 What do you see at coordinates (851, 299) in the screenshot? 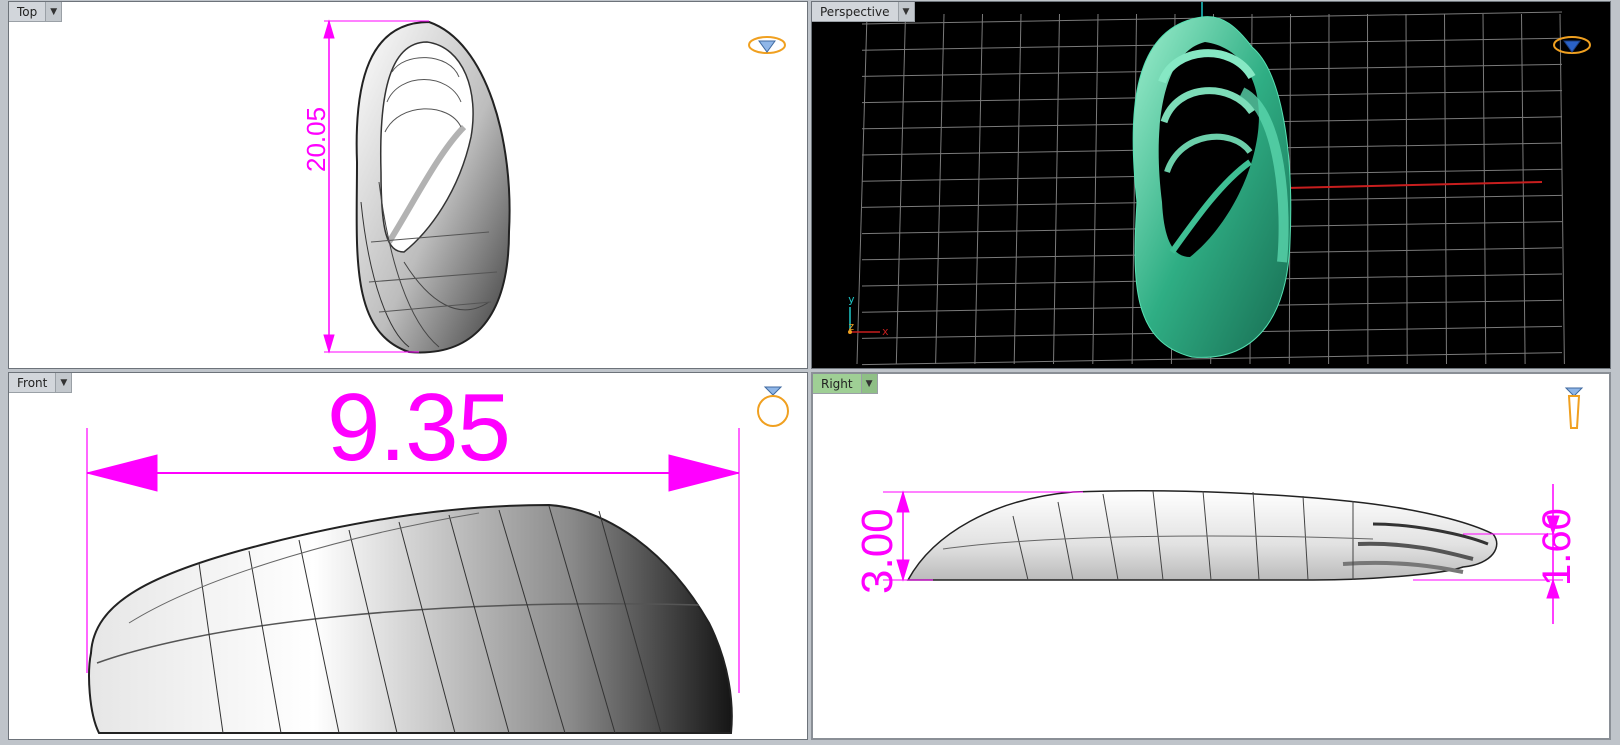
I see `axis-label-y: y` at bounding box center [851, 299].